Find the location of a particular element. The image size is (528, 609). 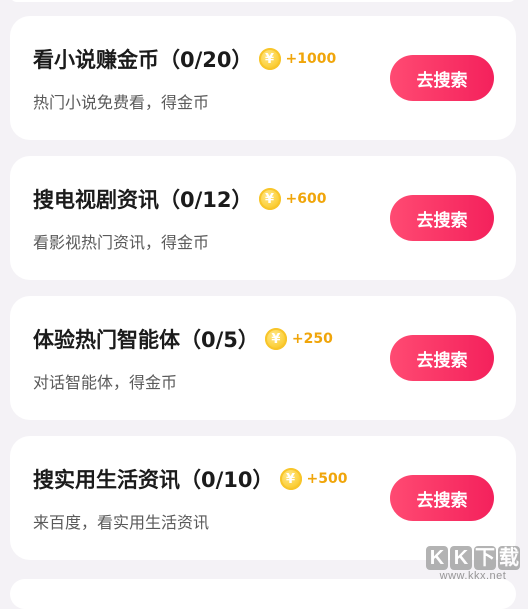

task-description: 对话智能体，得金币 is located at coordinates (105, 382).